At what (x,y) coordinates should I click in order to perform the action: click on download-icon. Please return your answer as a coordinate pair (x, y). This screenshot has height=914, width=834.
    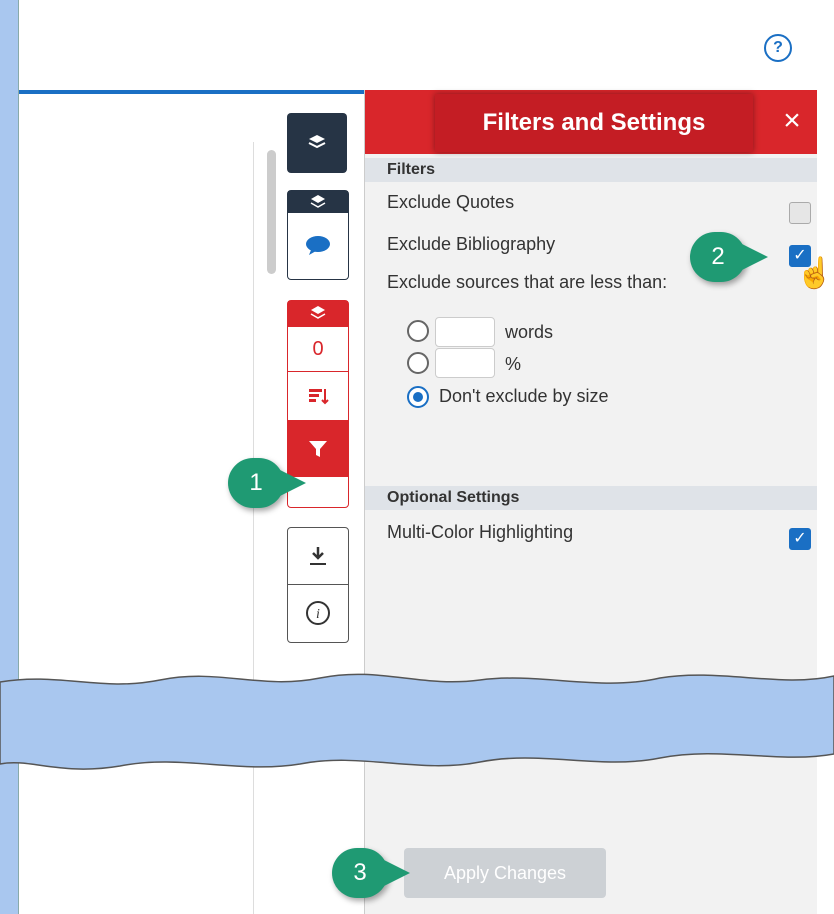
    Looking at the image, I should click on (318, 556).